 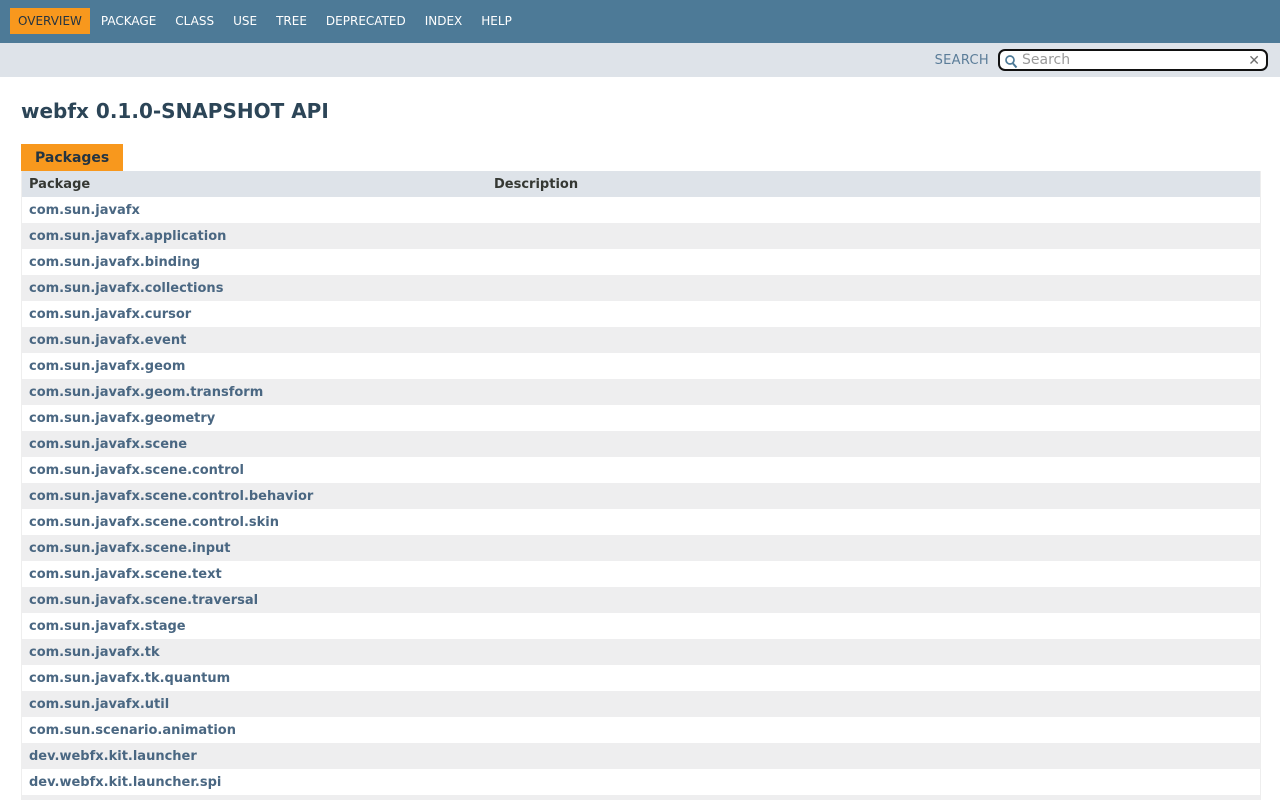 I want to click on table-row: com.sun.javafx.scene.control, so click(x=641, y=470).